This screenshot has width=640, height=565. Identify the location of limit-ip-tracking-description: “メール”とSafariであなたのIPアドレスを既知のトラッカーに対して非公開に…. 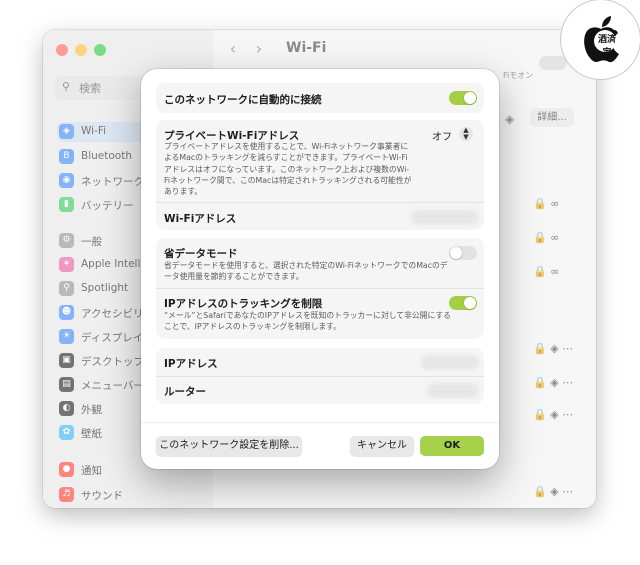
(307, 321).